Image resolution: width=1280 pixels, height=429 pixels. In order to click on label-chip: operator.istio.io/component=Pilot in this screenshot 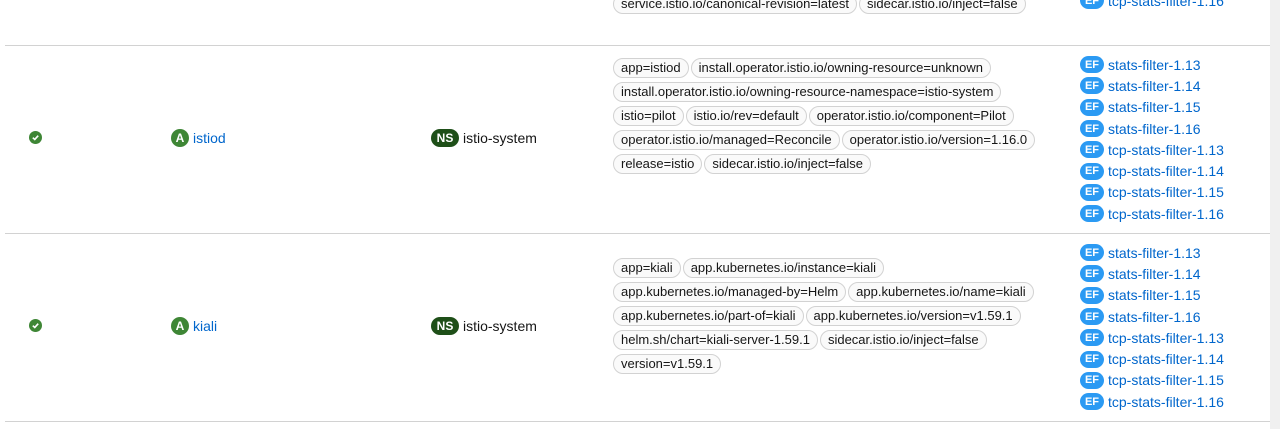, I will do `click(911, 116)`.